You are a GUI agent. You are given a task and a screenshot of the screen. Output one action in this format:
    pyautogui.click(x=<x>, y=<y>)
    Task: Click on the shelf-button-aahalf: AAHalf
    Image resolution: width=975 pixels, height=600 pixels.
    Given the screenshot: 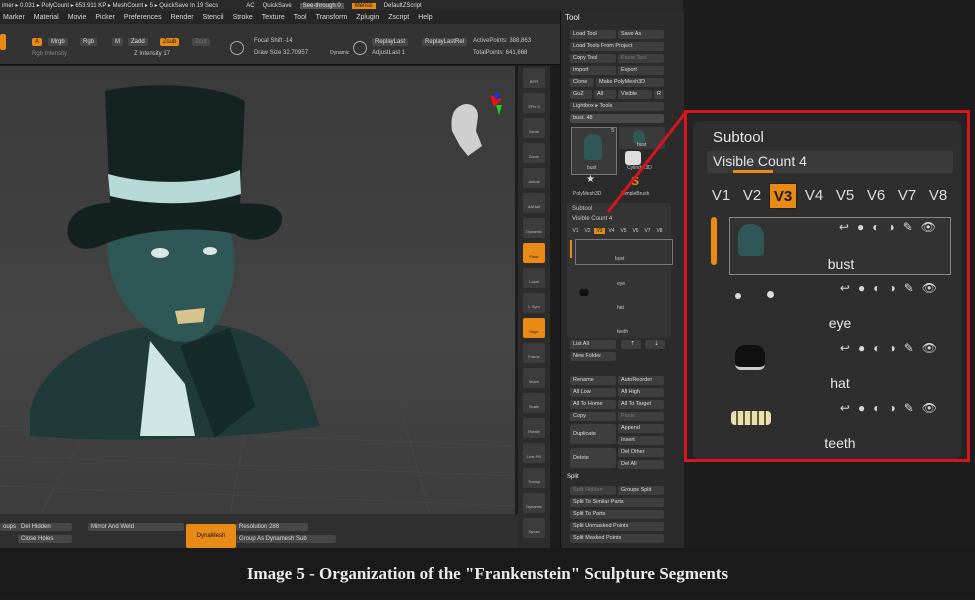 What is the action you would take?
    pyautogui.click(x=534, y=203)
    